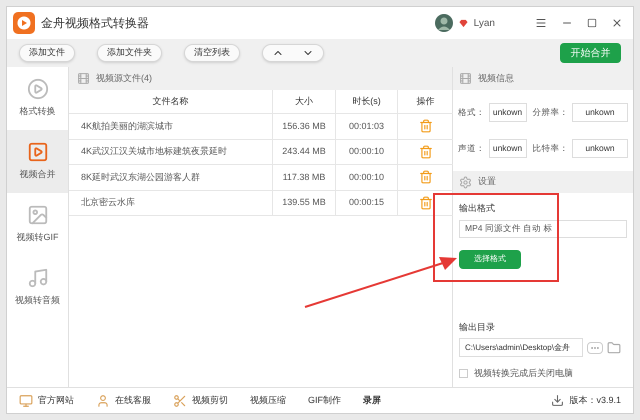 This screenshot has height=420, width=640. Describe the element at coordinates (304, 102) in the screenshot. I see `column-header: 大小` at that location.